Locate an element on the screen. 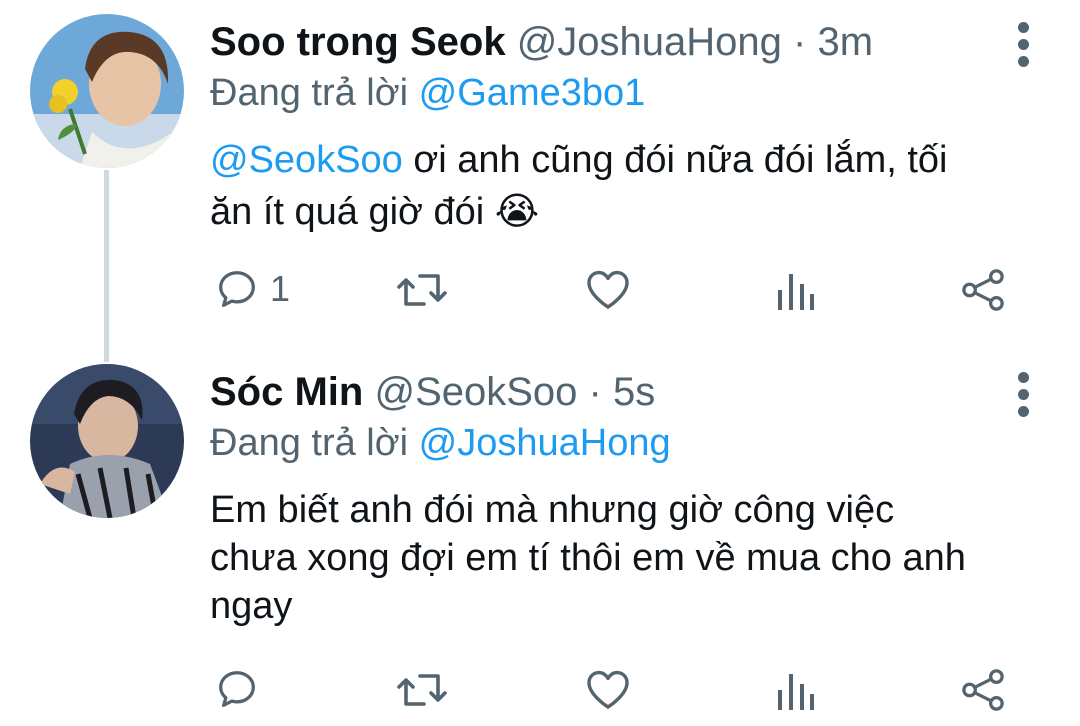 The width and height of the screenshot is (1080, 726). reply-button is located at coordinates (242, 689).